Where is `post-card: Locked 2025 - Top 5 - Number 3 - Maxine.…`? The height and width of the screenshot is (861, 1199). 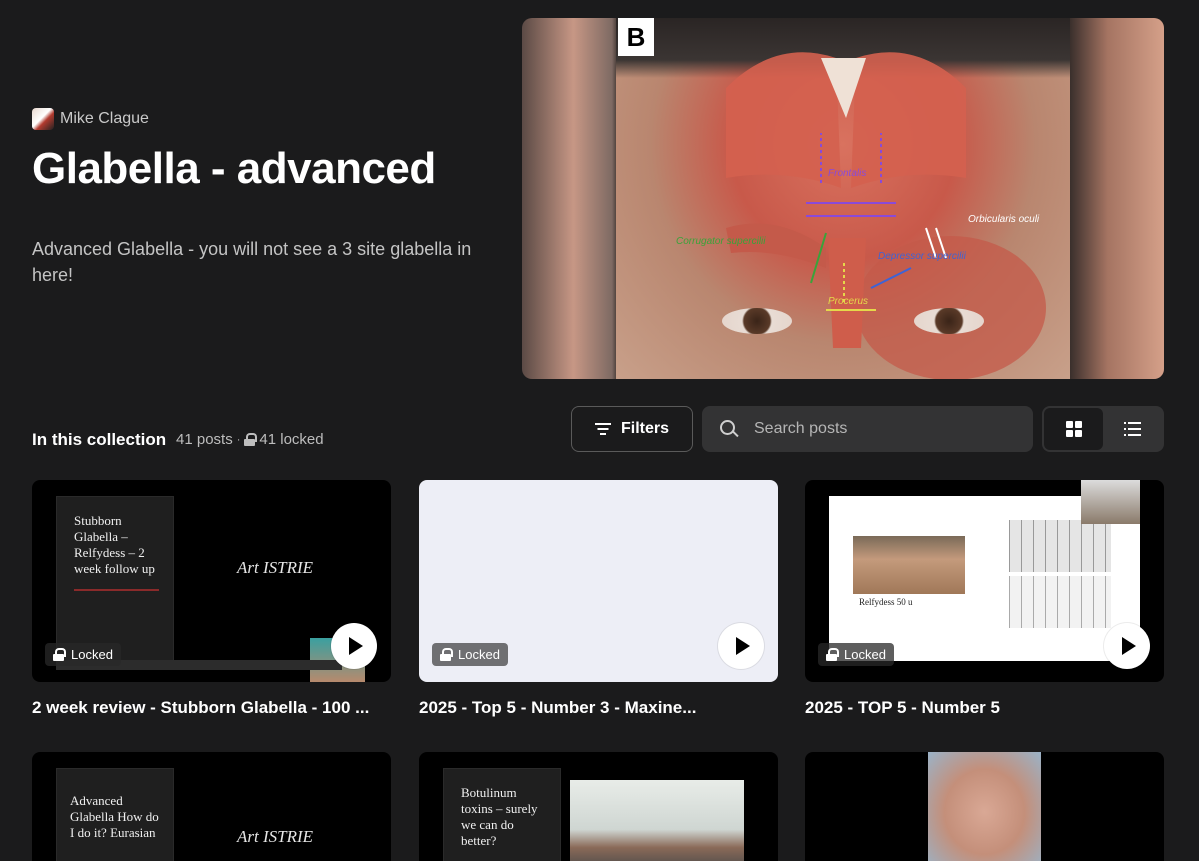 post-card: Locked 2025 - Top 5 - Number 3 - Maxine.… is located at coordinates (598, 599).